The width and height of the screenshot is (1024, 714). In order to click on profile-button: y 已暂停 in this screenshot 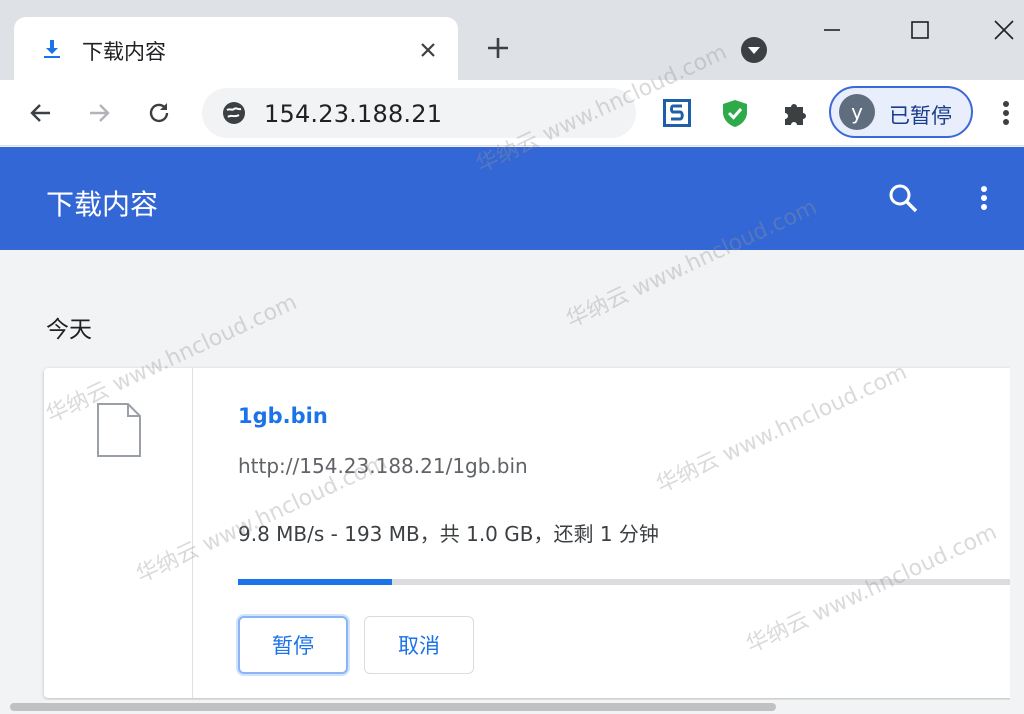, I will do `click(901, 112)`.